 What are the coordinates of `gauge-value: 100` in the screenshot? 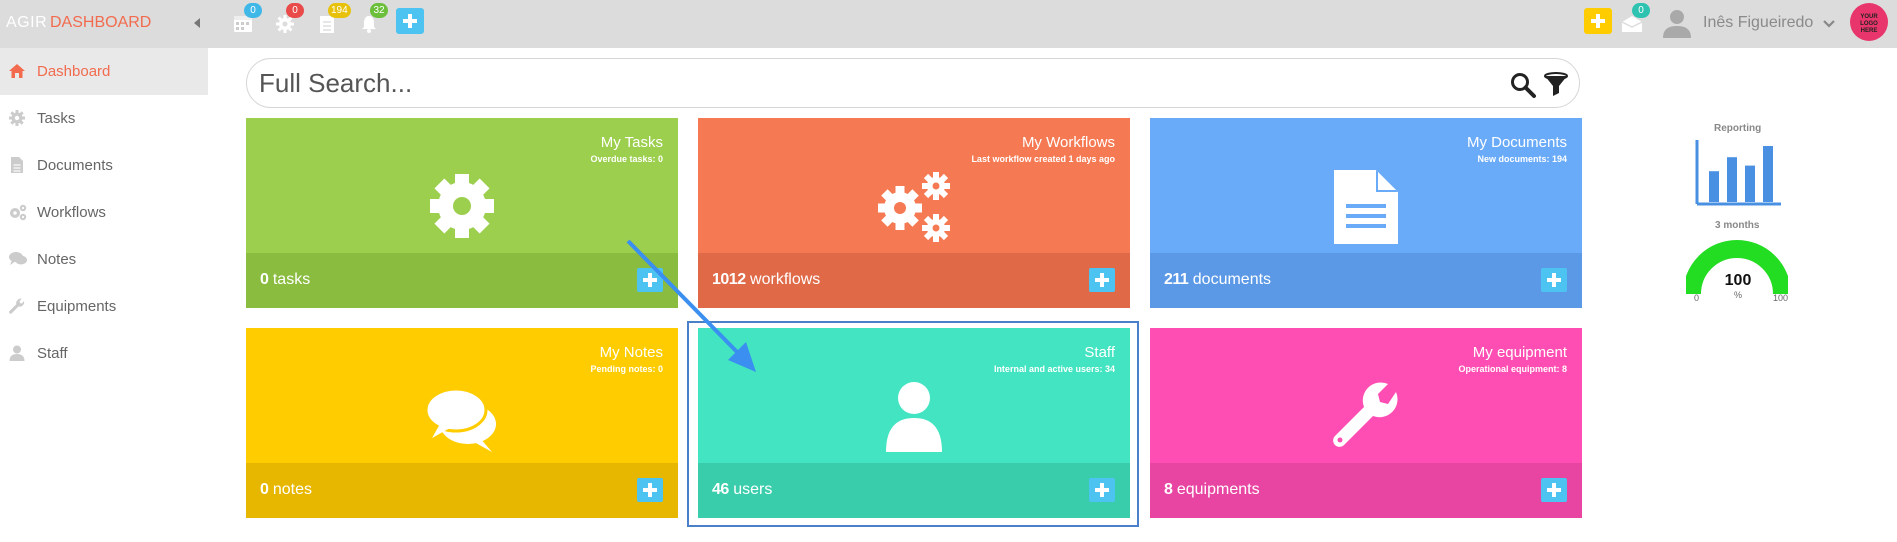 It's located at (1738, 280).